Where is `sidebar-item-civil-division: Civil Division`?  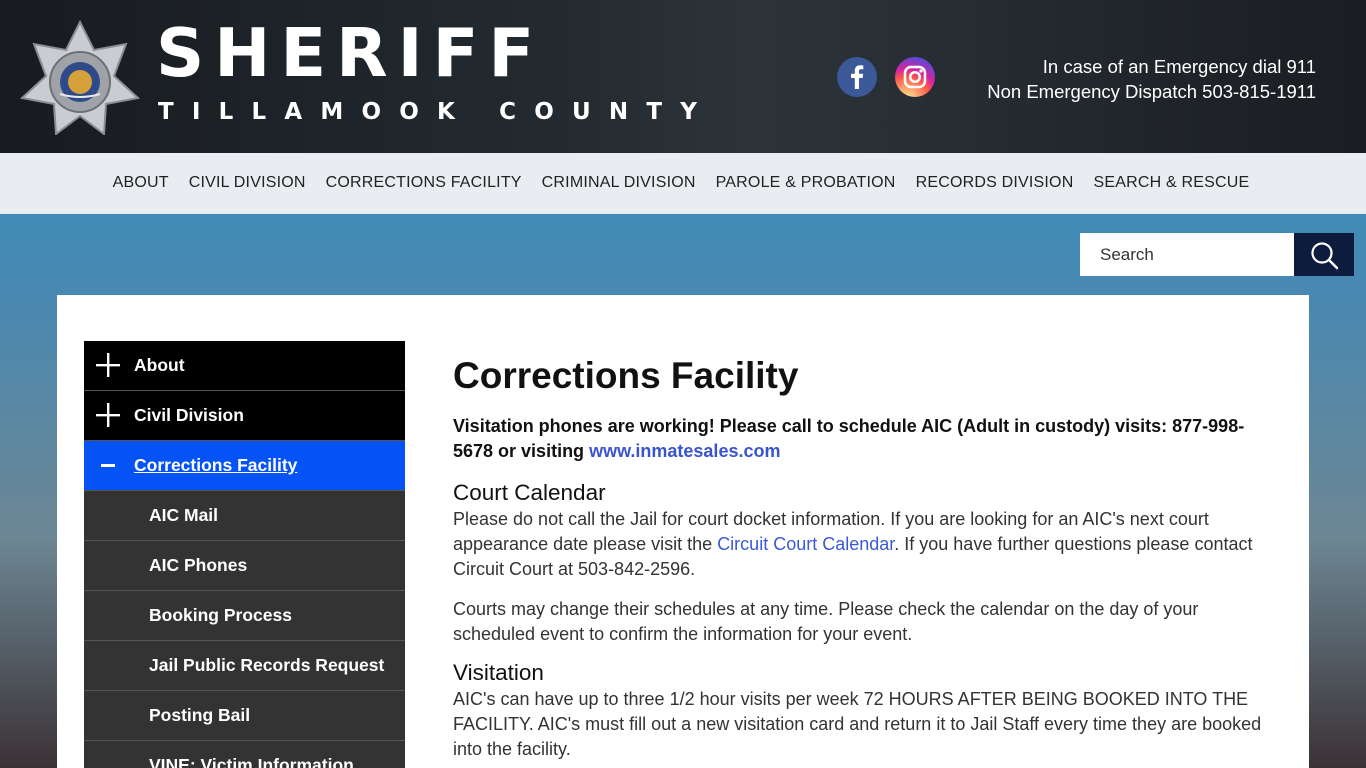 sidebar-item-civil-division: Civil Division is located at coordinates (244, 416).